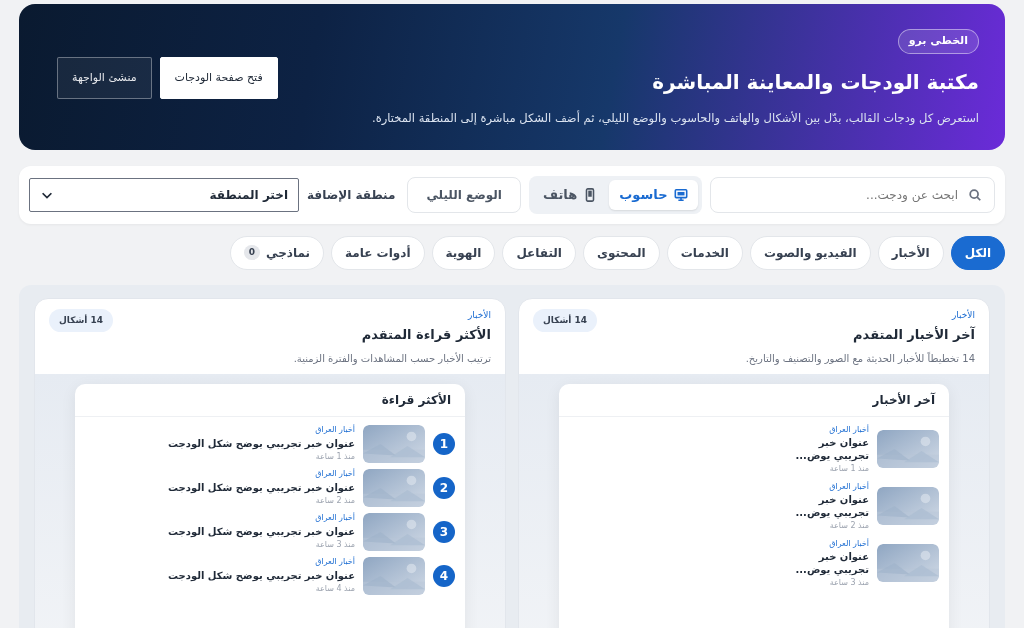 This screenshot has height=628, width=1024. I want to click on filter-chip: الخدمات, so click(704, 252).